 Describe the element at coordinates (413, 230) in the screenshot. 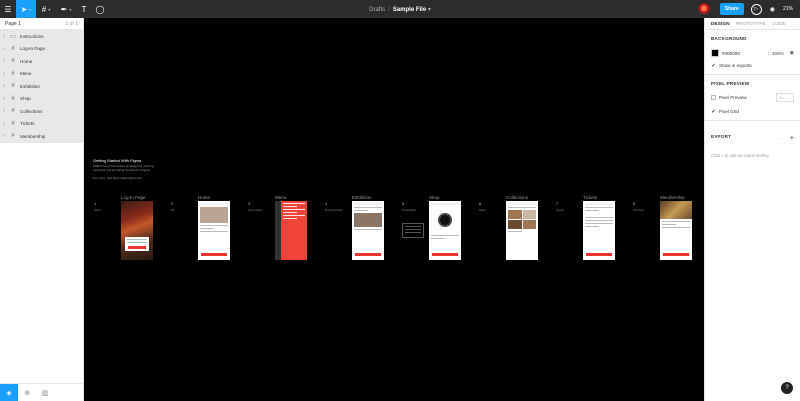

I see `presentation-mock` at that location.